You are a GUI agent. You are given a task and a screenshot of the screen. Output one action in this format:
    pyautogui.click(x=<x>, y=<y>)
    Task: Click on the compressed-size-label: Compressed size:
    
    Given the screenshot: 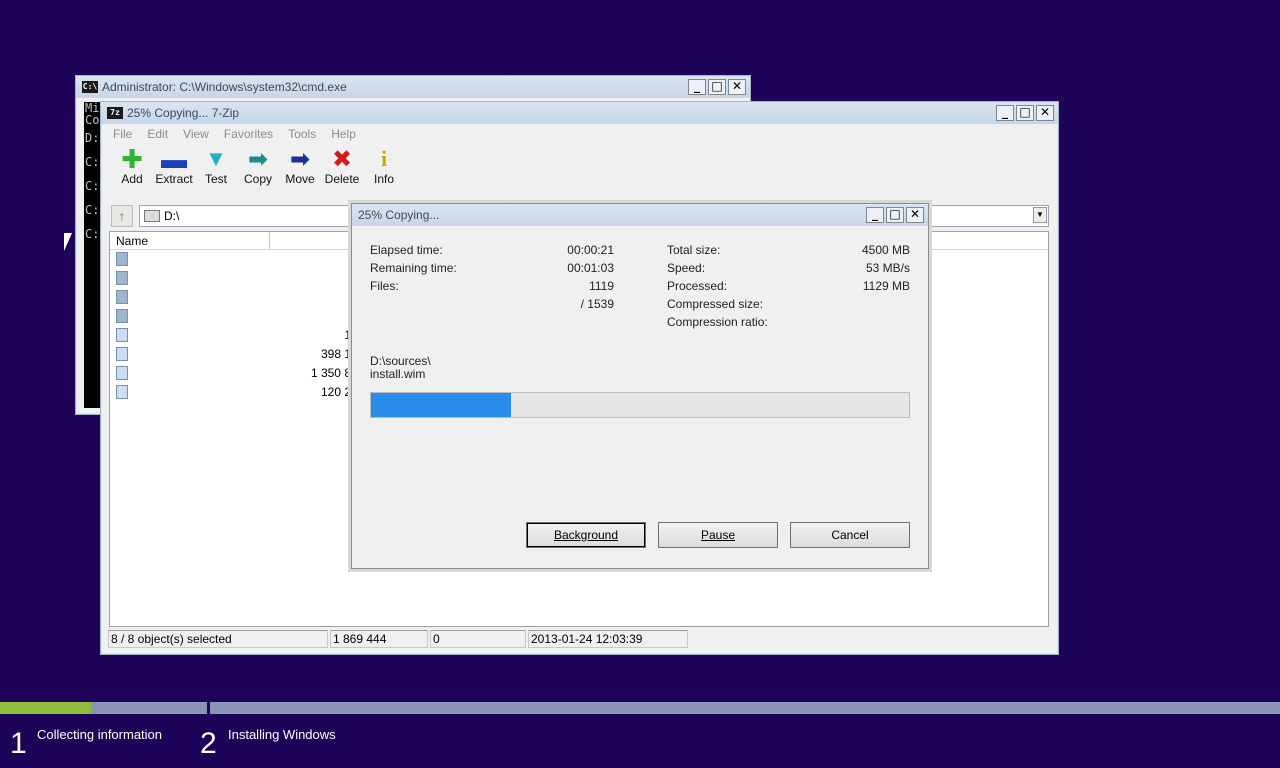 What is the action you would take?
    pyautogui.click(x=715, y=304)
    